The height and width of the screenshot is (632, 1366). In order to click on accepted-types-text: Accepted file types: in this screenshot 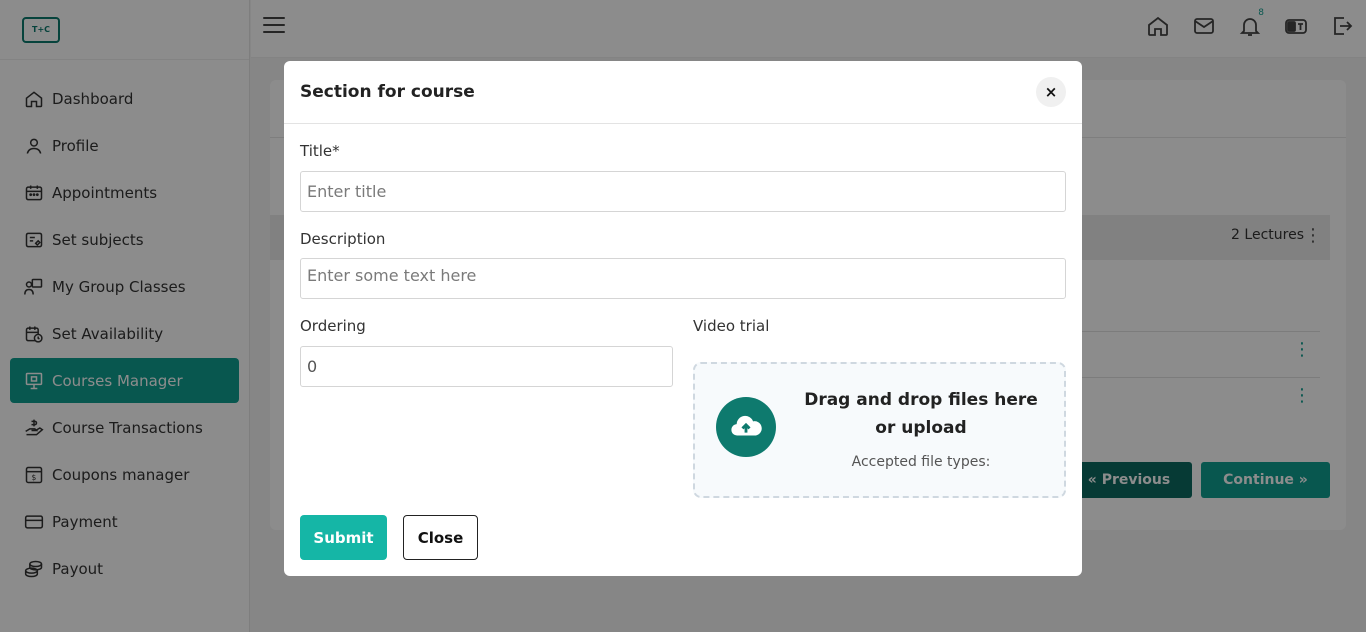, I will do `click(921, 462)`.